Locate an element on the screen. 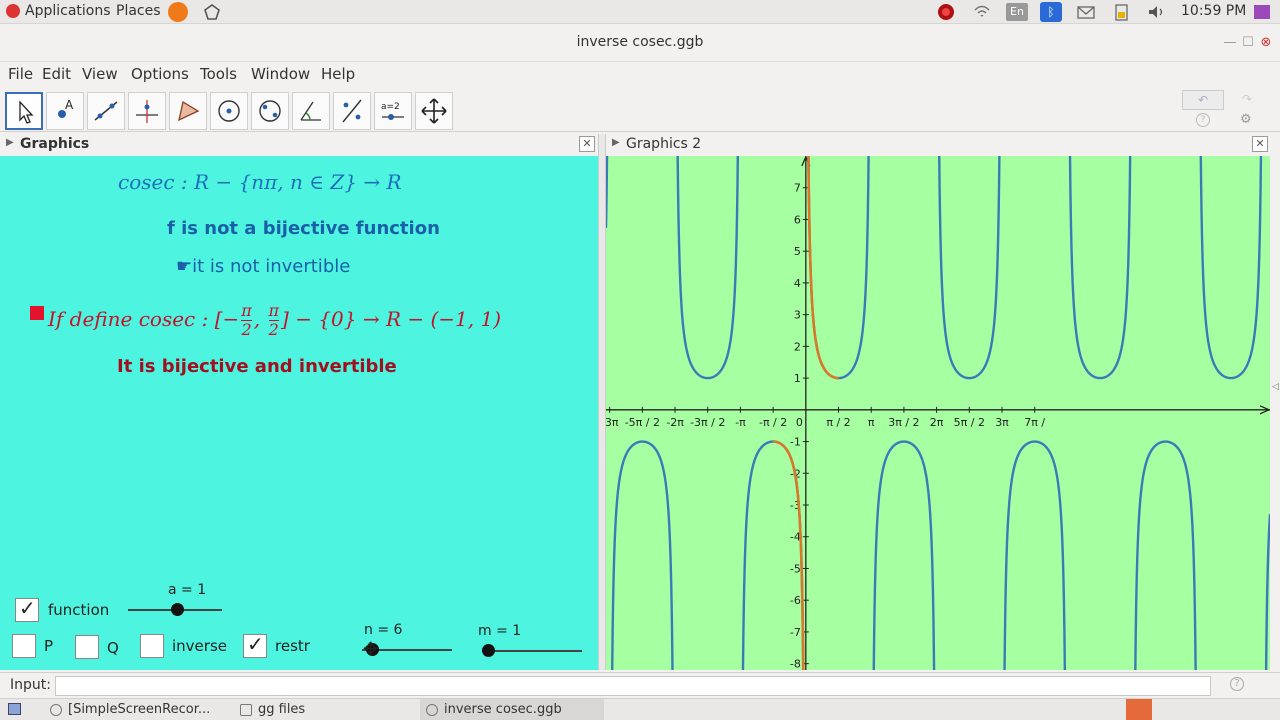  slider-m-knob is located at coordinates (488, 650).